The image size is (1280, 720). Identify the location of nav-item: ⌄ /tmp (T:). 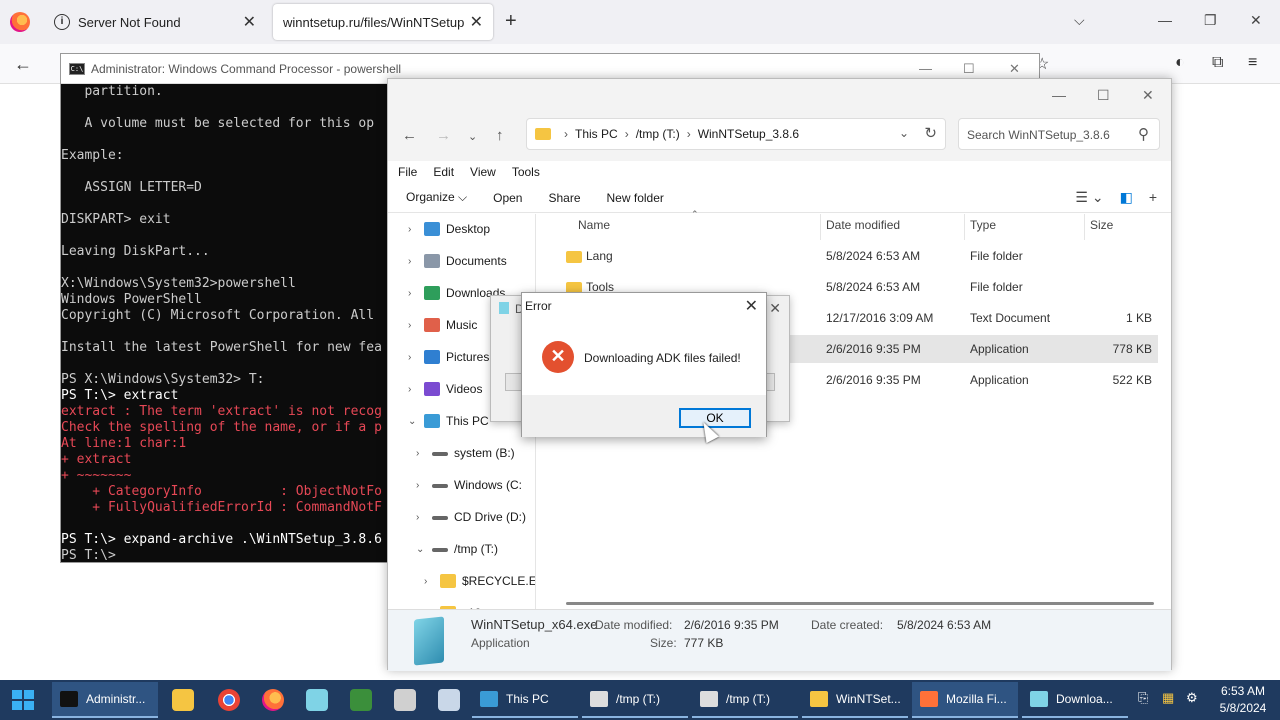
(457, 549).